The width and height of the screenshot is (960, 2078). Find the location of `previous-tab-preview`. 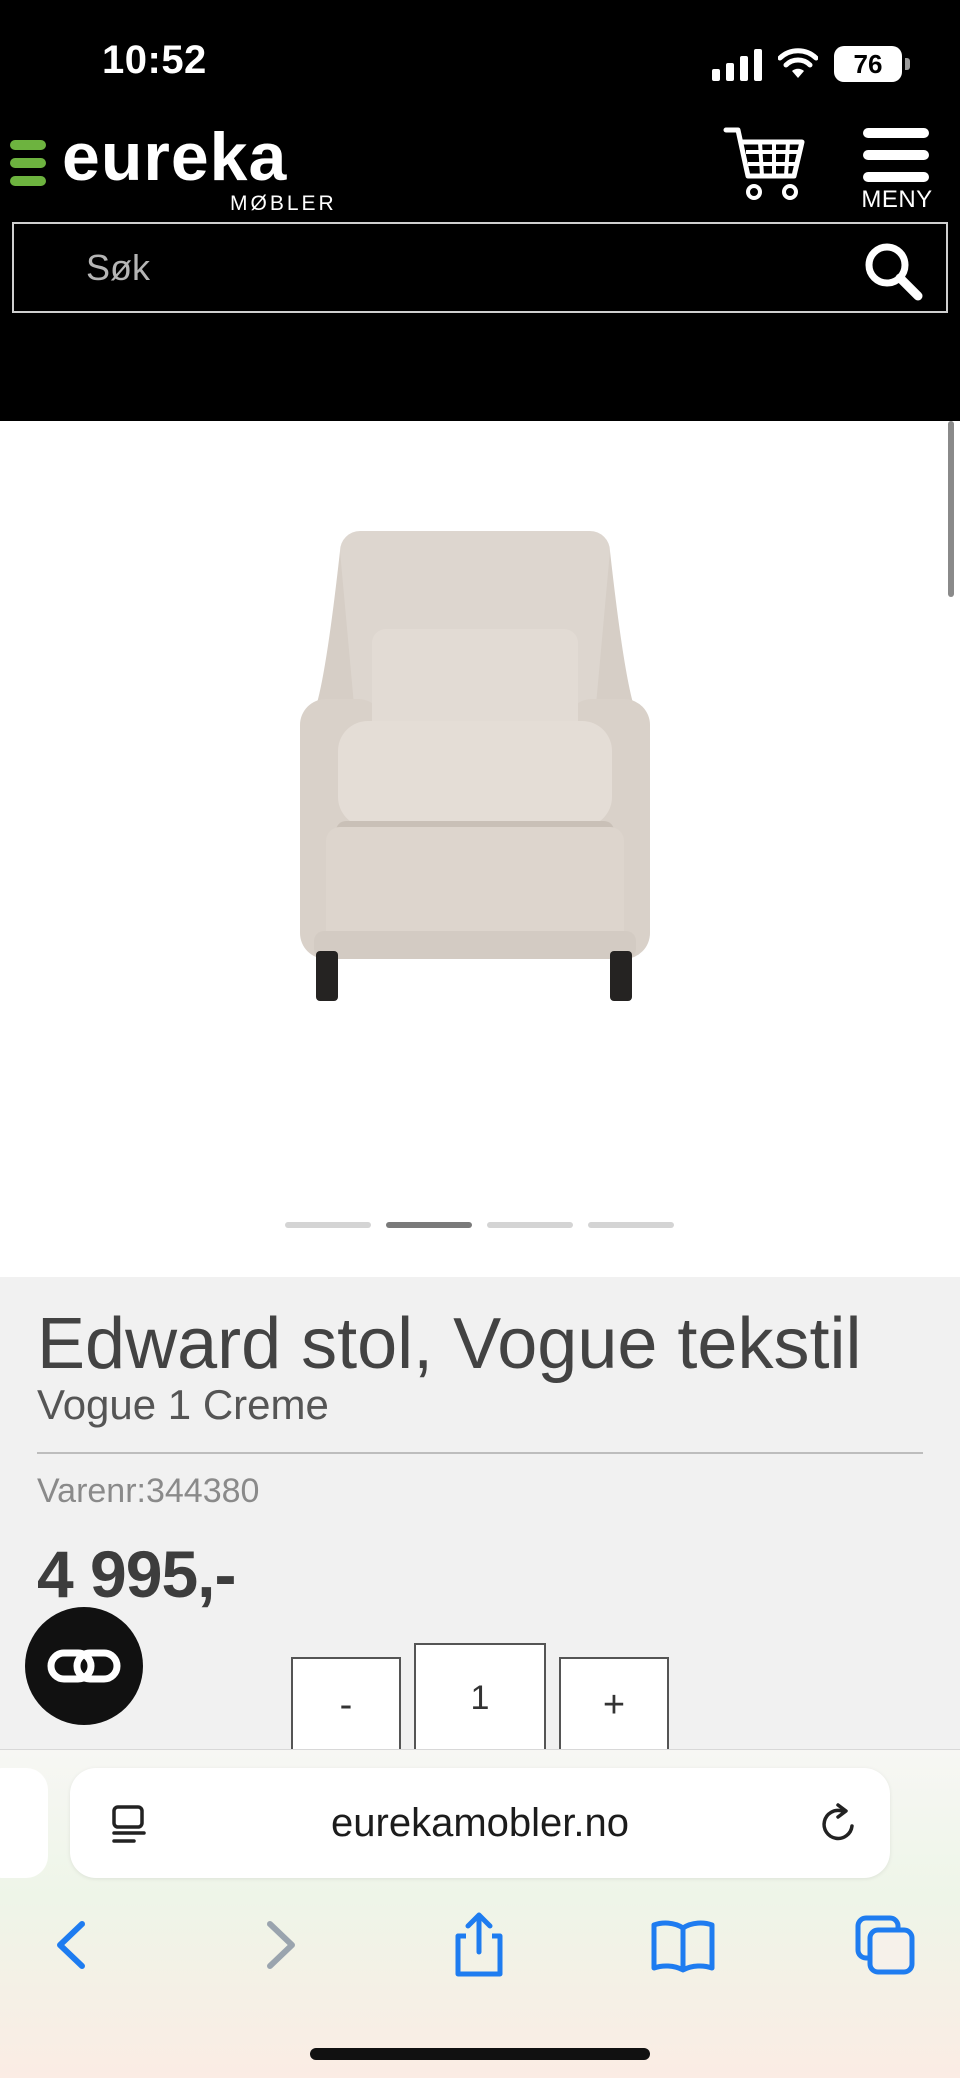

previous-tab-preview is located at coordinates (24, 1823).